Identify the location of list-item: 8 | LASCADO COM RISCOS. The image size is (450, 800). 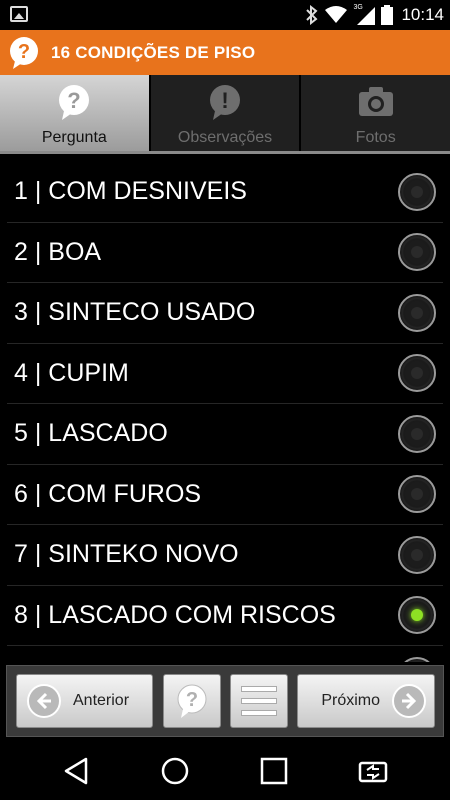
(225, 616).